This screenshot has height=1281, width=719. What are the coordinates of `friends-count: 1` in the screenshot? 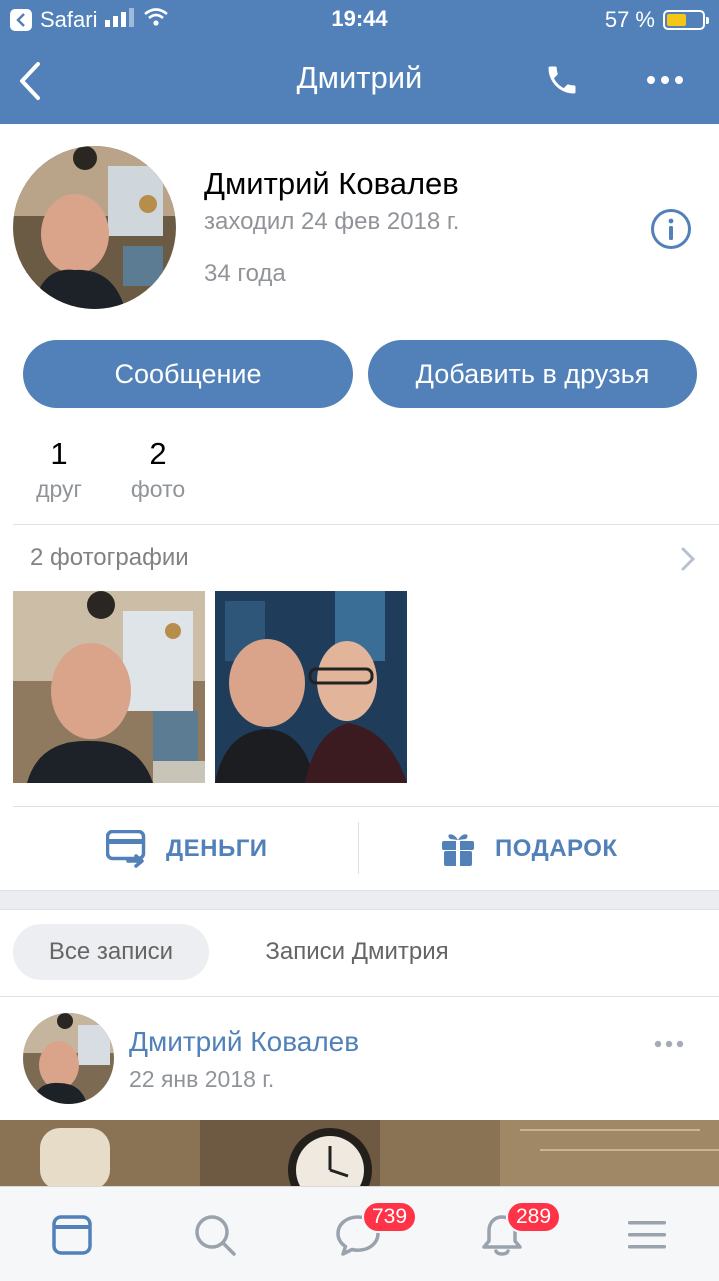 It's located at (59, 453).